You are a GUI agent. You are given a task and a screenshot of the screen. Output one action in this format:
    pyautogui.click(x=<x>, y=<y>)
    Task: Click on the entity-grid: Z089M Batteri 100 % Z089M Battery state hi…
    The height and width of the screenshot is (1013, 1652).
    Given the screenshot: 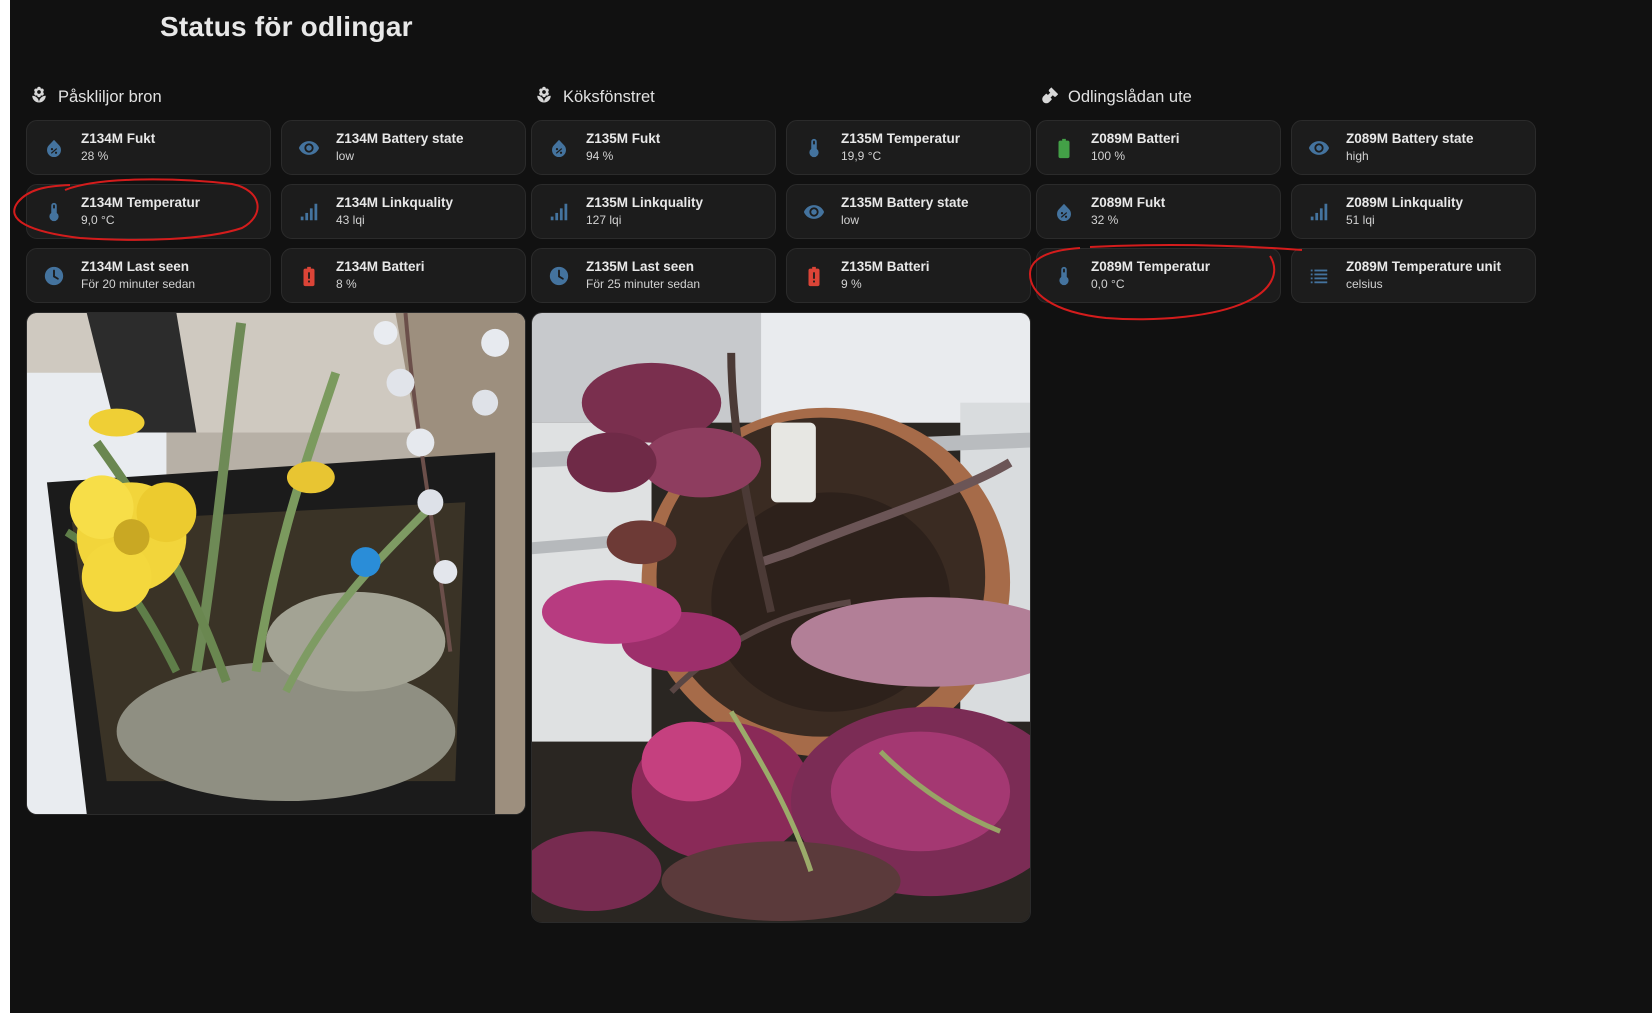 What is the action you would take?
    pyautogui.click(x=1286, y=211)
    